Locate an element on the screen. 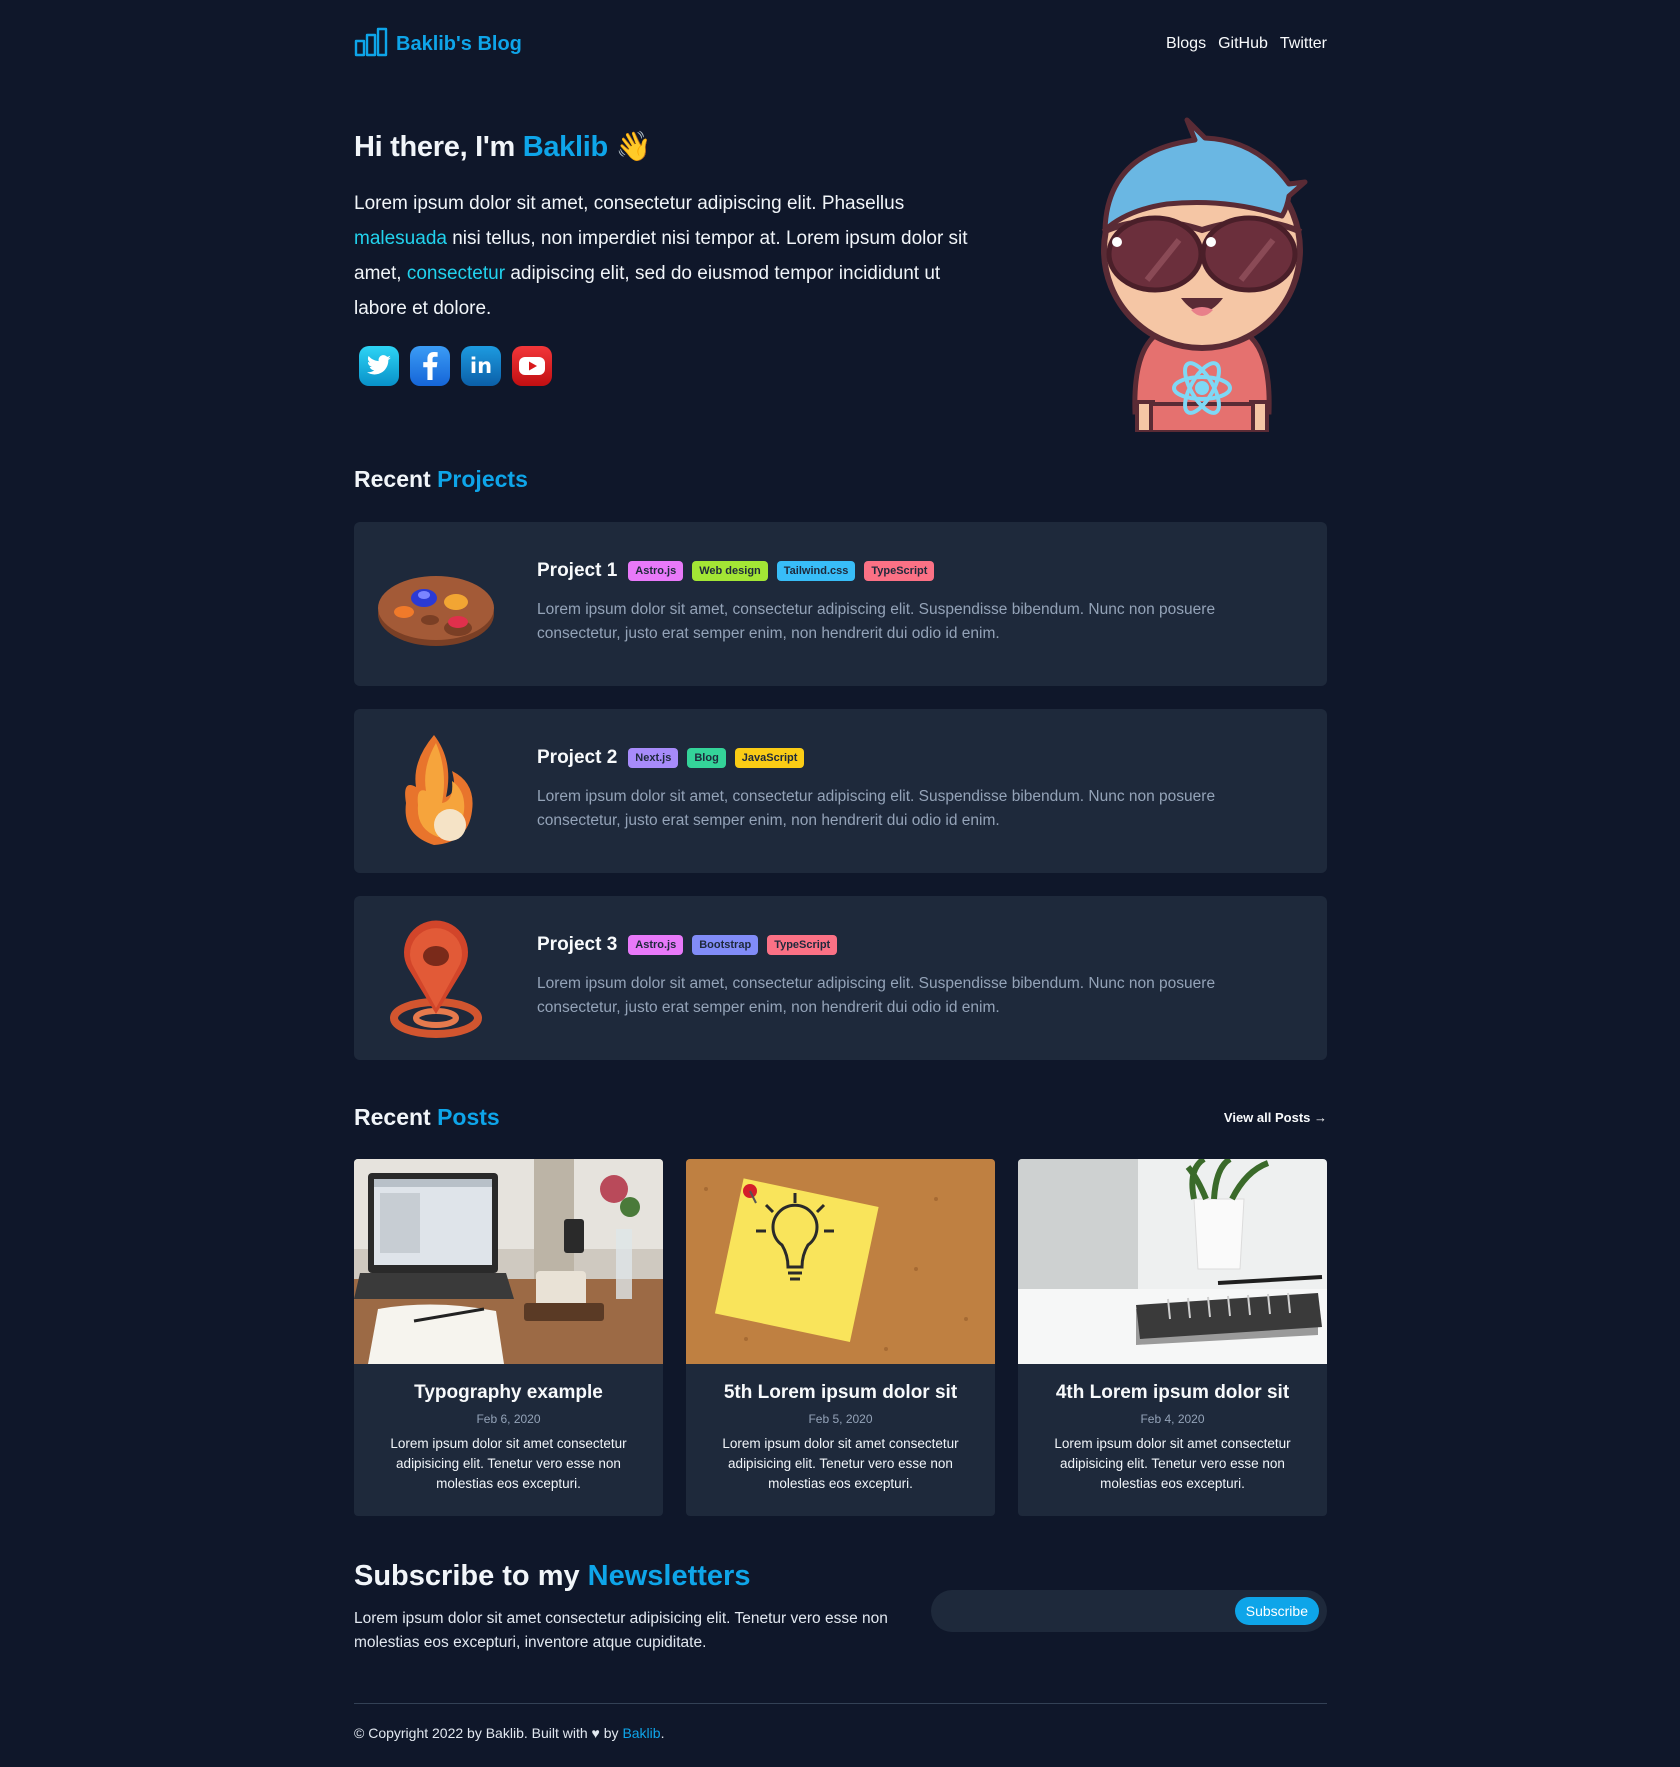 The height and width of the screenshot is (1767, 1680). nav-twitter: Twitter is located at coordinates (1303, 44).